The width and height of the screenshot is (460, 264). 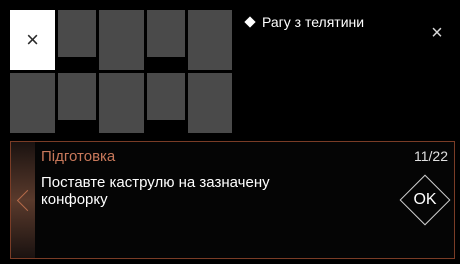 What do you see at coordinates (313, 22) in the screenshot?
I see `recipe-title-text: Рагу з телятини` at bounding box center [313, 22].